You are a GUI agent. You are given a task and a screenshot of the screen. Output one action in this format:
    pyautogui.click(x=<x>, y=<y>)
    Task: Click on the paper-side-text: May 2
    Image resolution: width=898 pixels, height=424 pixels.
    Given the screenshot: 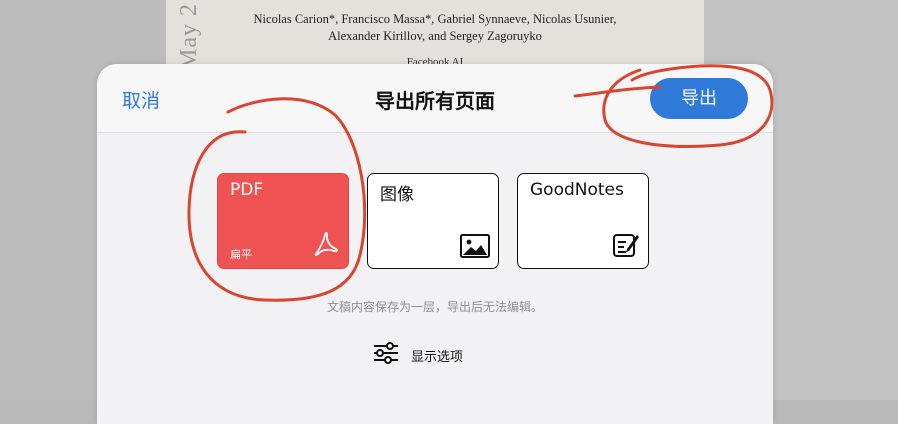 What is the action you would take?
    pyautogui.click(x=189, y=36)
    